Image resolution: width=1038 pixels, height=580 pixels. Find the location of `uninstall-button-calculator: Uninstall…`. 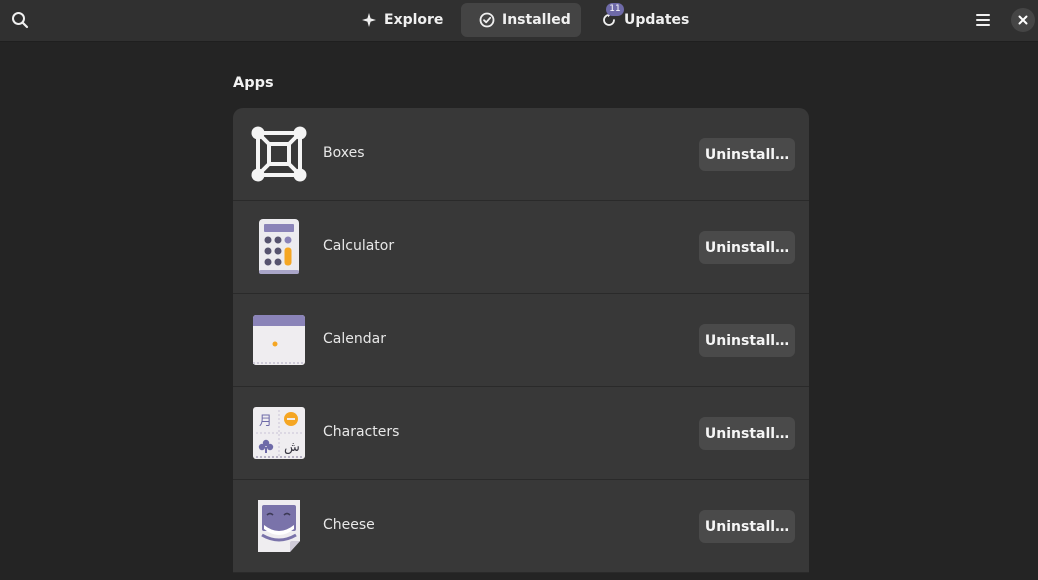

uninstall-button-calculator: Uninstall… is located at coordinates (747, 247).